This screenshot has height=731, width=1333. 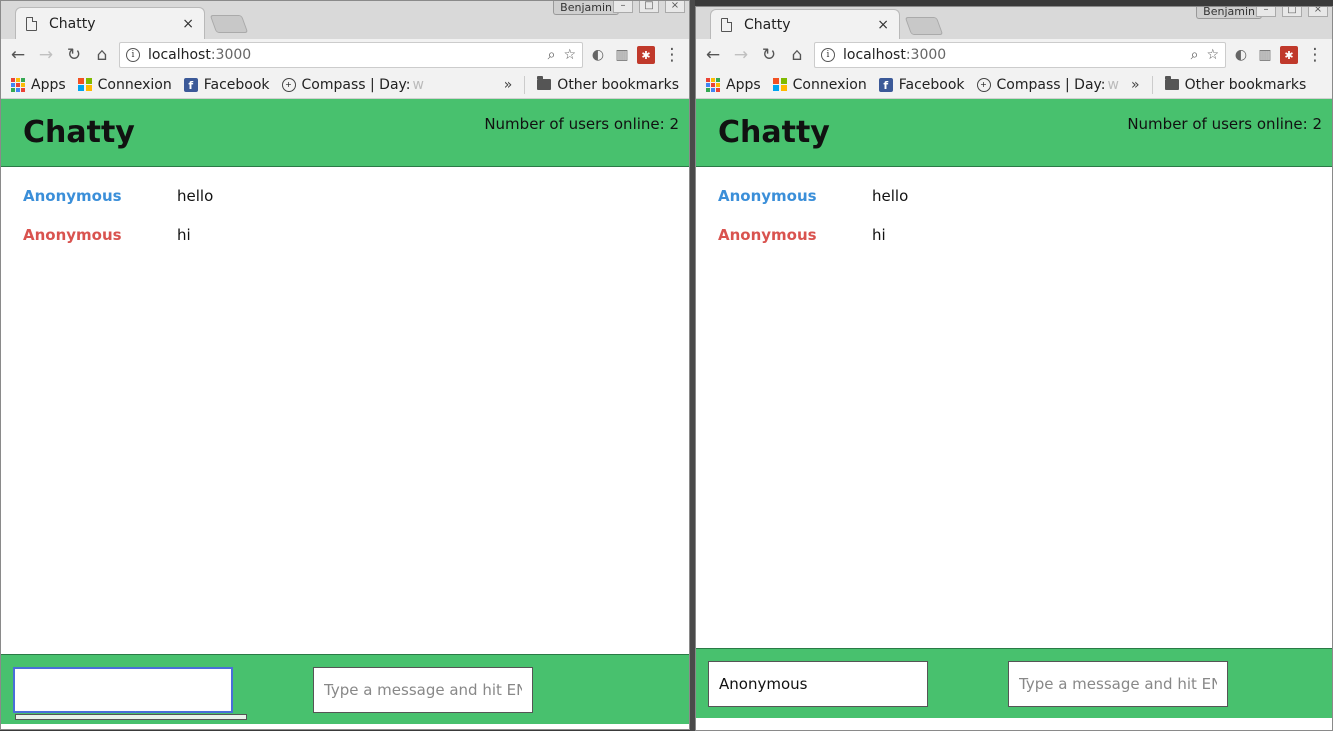 I want to click on bookmark-separator, so click(x=525, y=84).